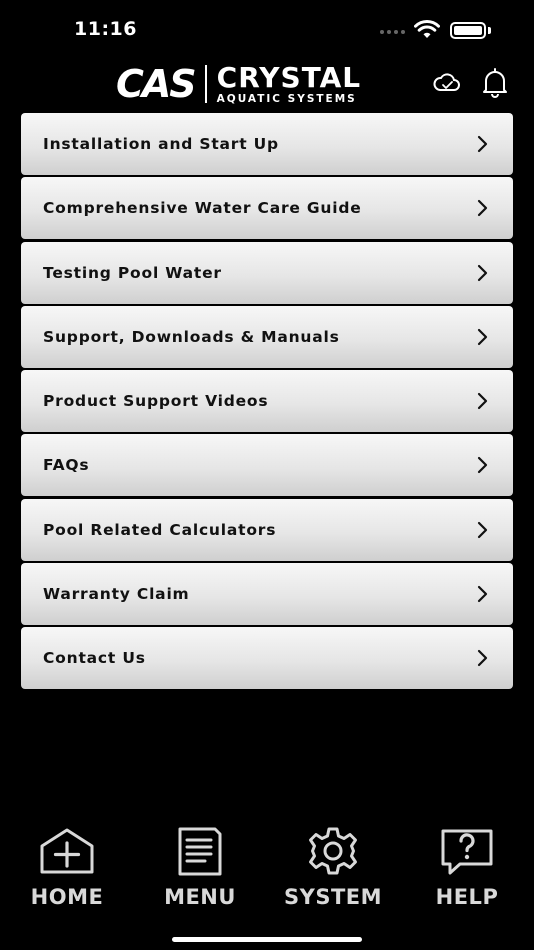  I want to click on menu-item-support-downloads: Support, Downloads & Manuals, so click(267, 336).